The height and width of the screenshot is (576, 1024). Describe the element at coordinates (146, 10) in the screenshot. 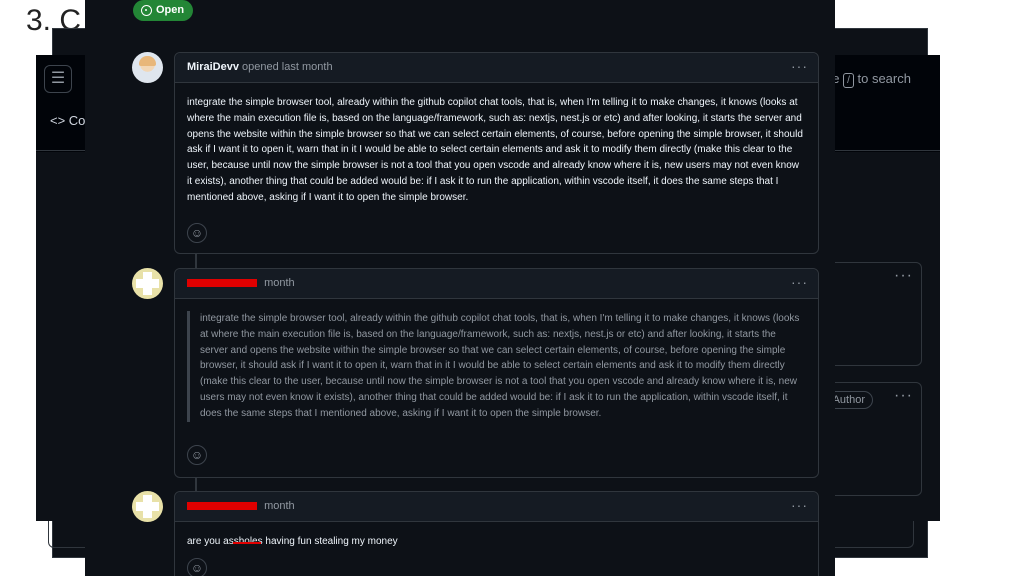

I see `issue-opened-icon` at that location.